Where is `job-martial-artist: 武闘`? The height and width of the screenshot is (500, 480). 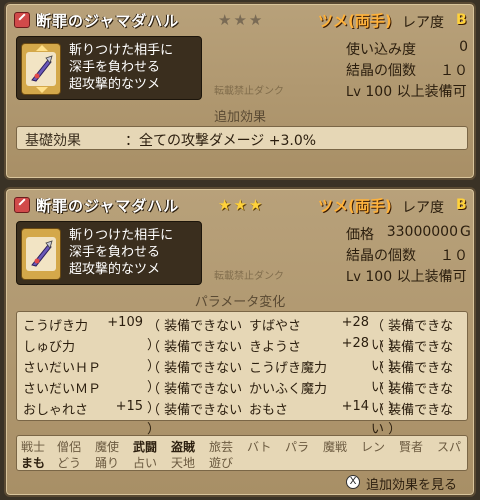
job-martial-artist: 武闘 is located at coordinates (145, 447).